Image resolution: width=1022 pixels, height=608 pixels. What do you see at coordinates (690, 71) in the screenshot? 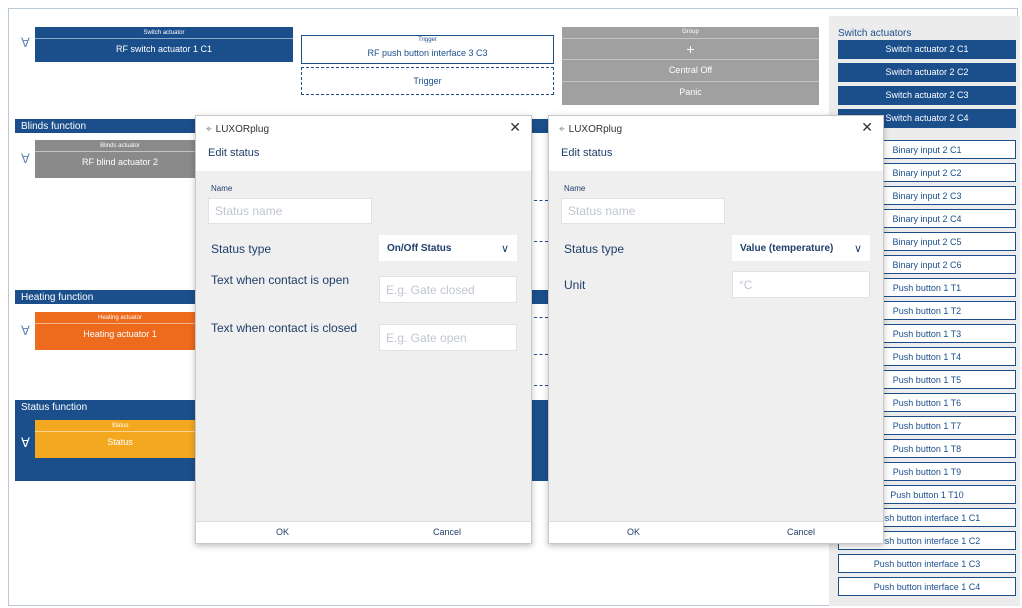
I see `group-item: Central Off` at bounding box center [690, 71].